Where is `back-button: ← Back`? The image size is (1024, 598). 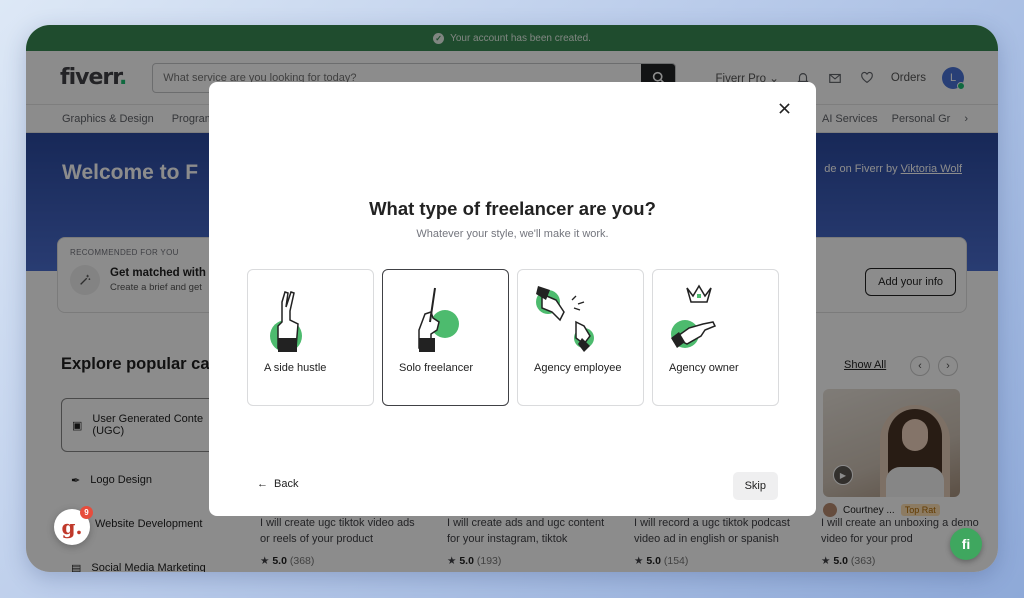
back-button: ← Back is located at coordinates (277, 484).